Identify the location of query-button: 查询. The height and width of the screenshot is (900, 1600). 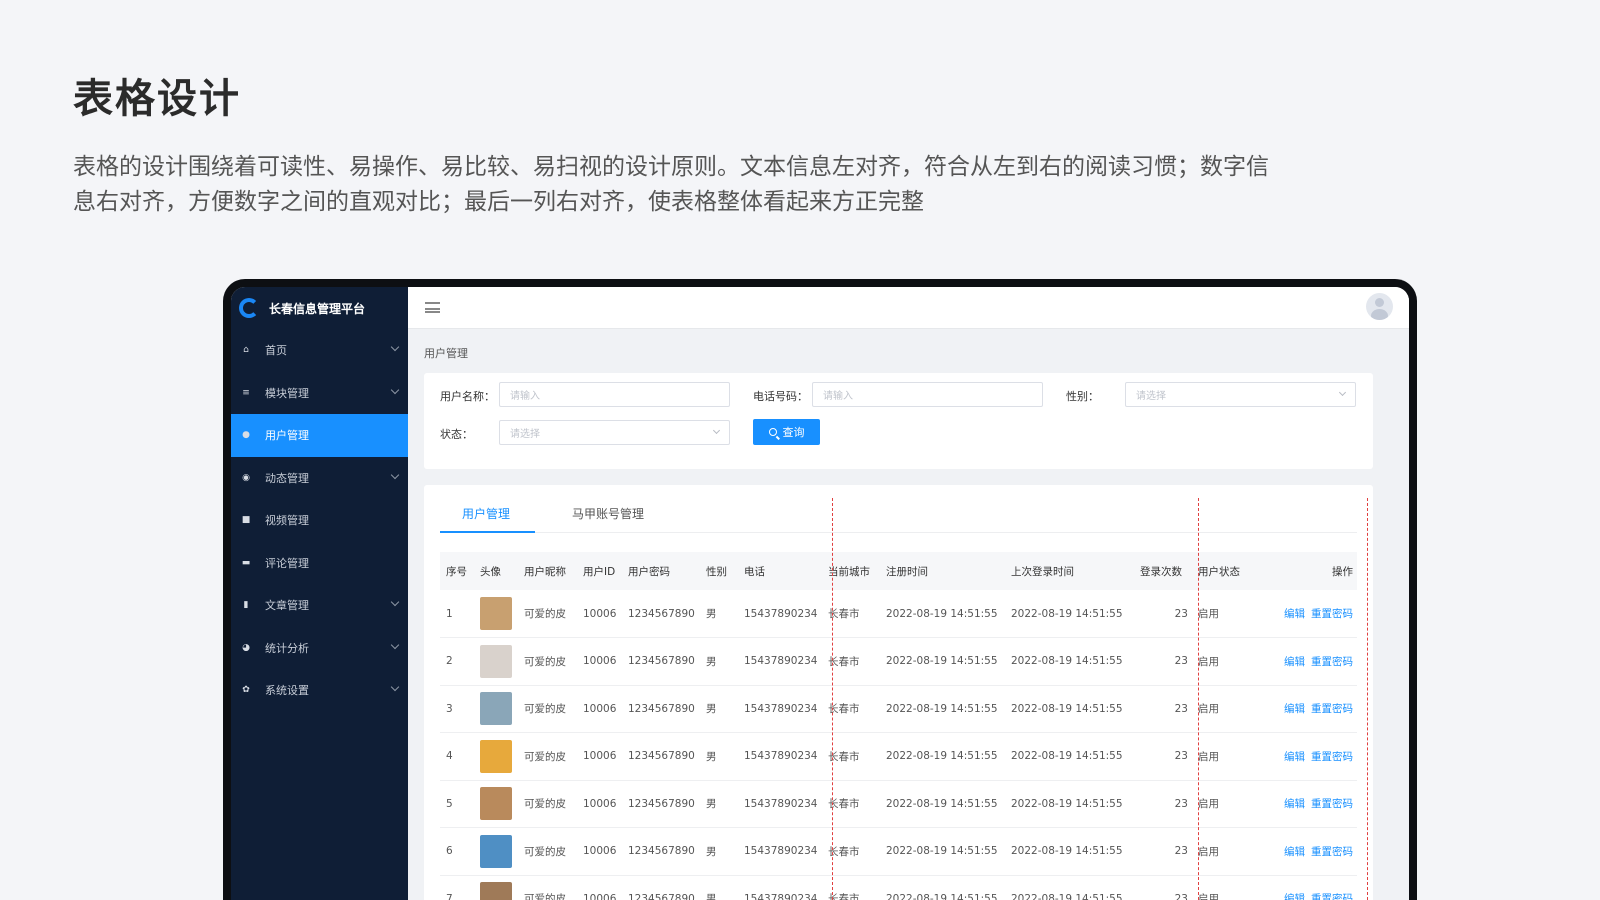
(786, 432).